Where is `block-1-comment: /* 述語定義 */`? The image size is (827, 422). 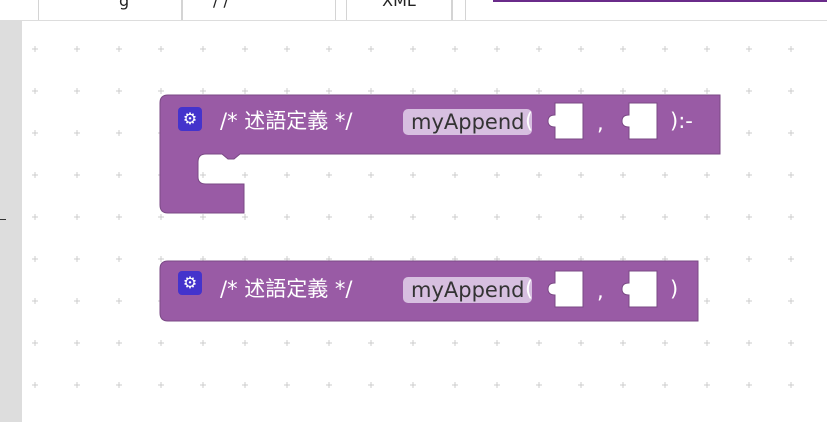 block-1-comment: /* 述語定義 */ is located at coordinates (286, 121).